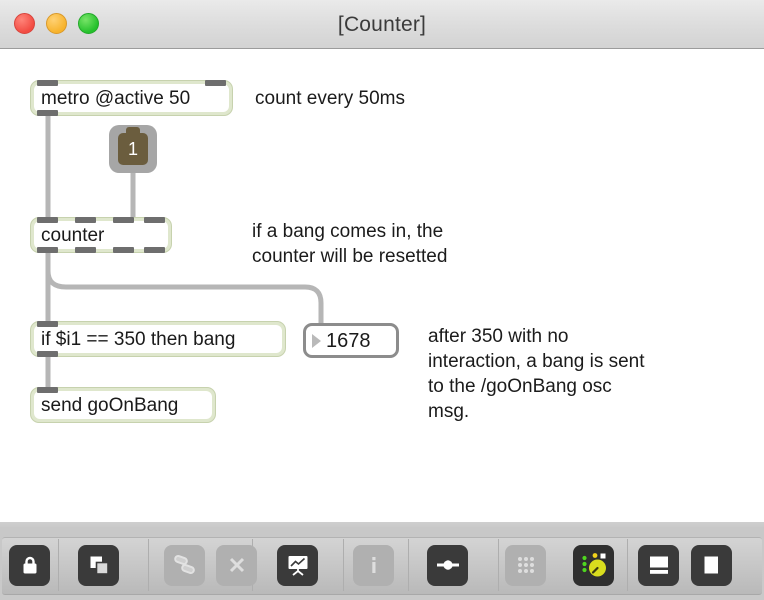  I want to click on object-label: if $i1 == 350 then bang, so click(138, 339).